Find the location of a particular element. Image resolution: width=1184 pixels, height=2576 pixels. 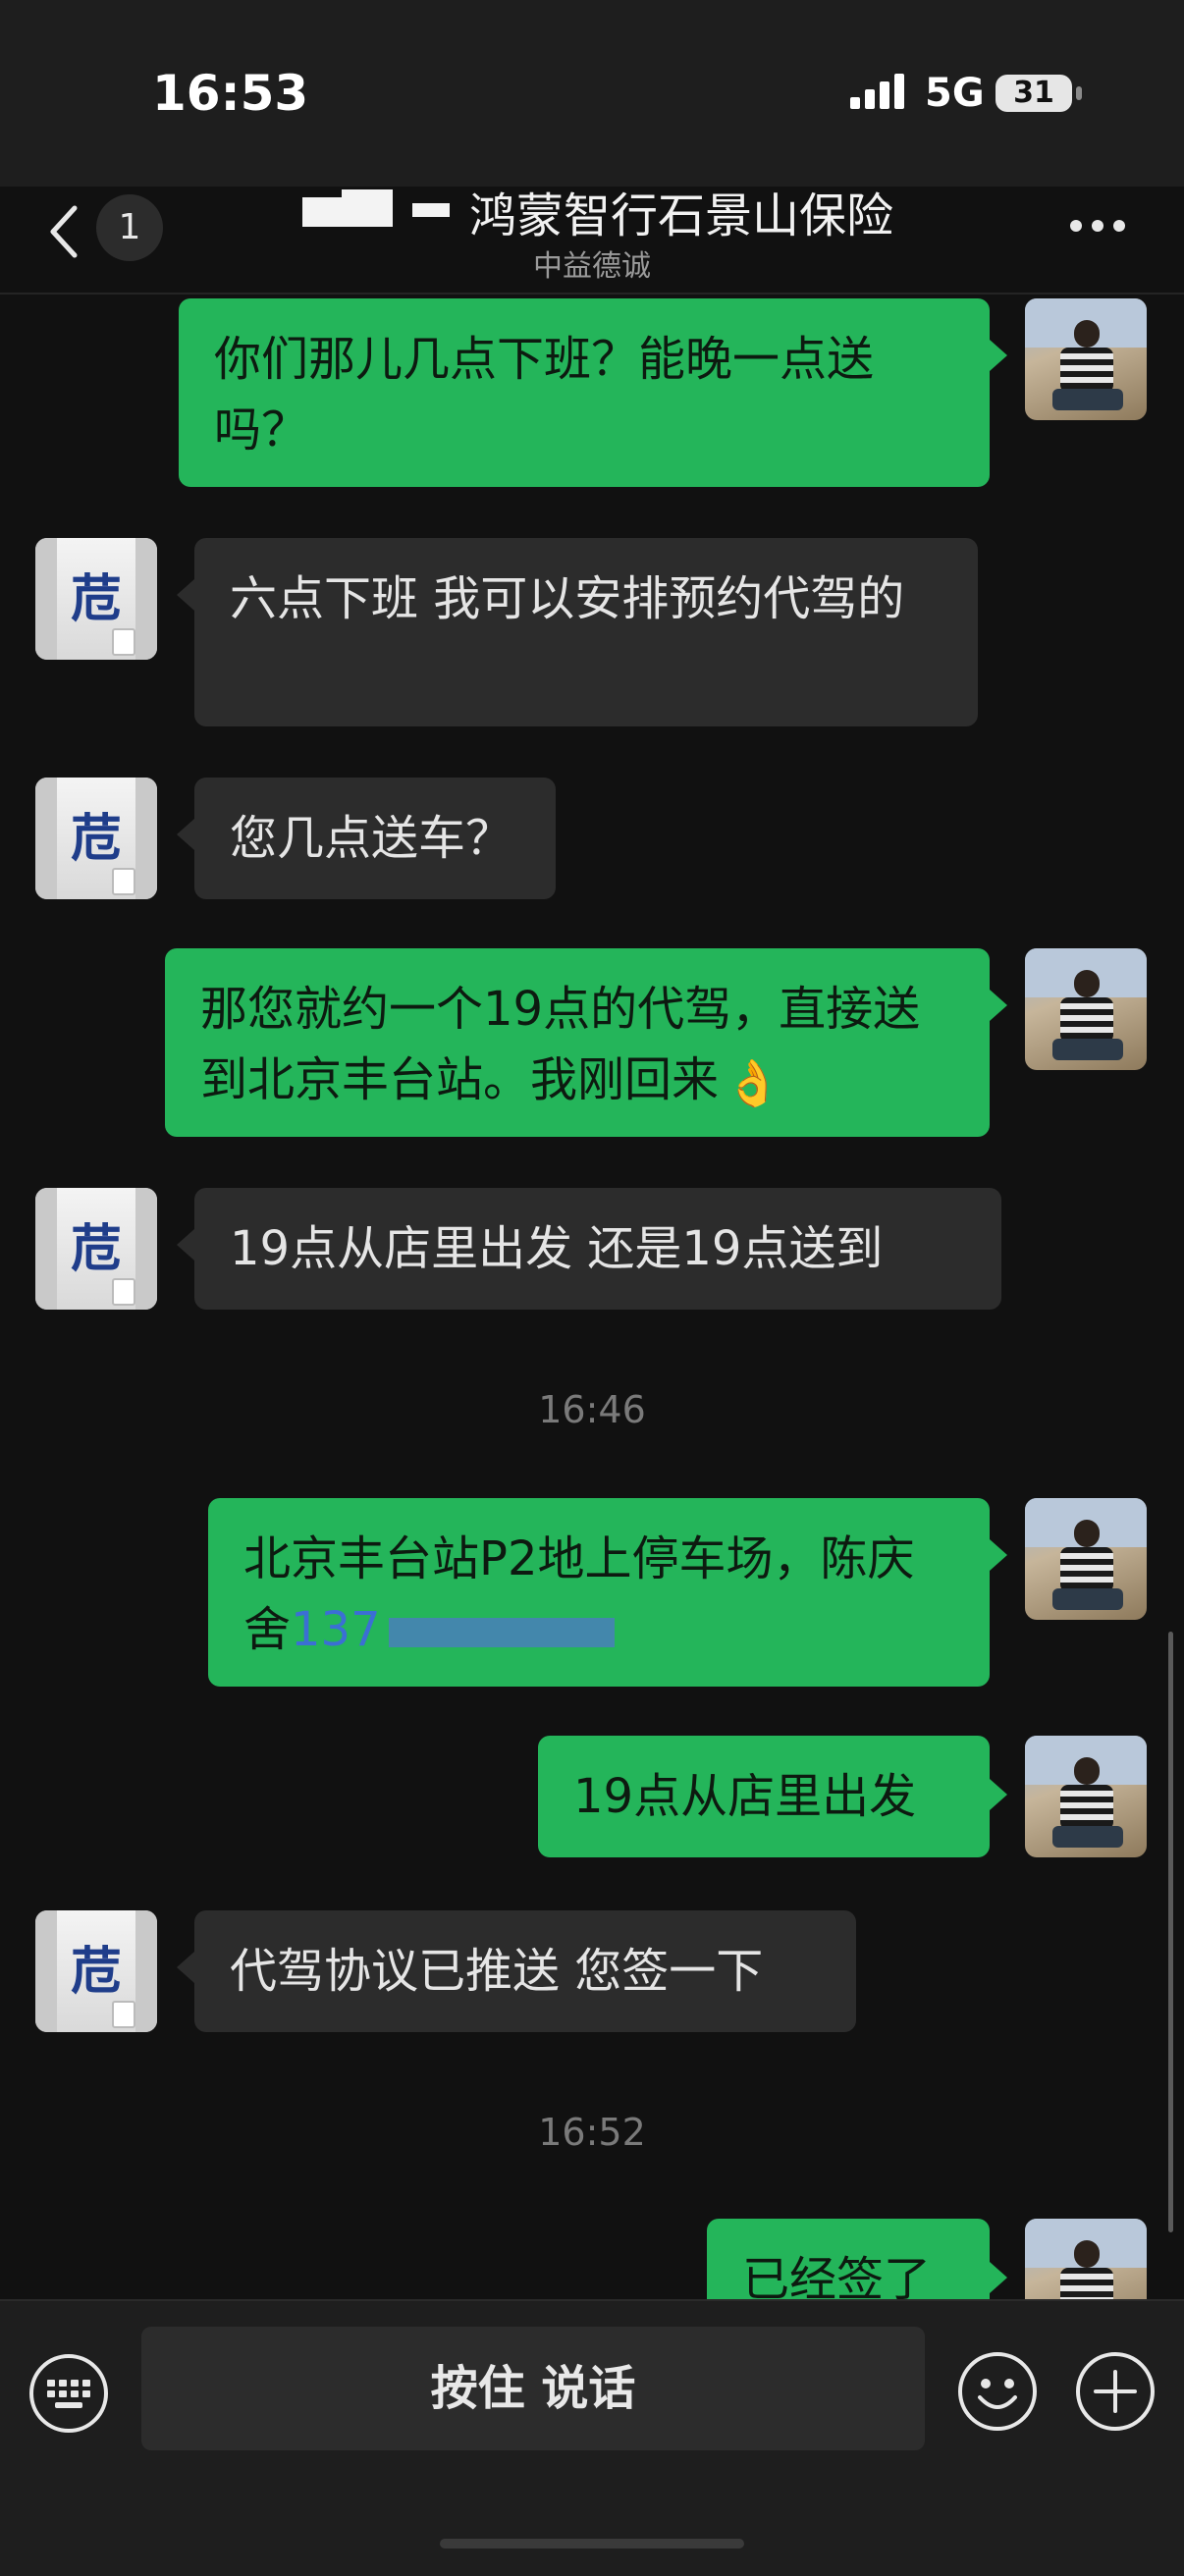

network-type: 5G is located at coordinates (955, 93).